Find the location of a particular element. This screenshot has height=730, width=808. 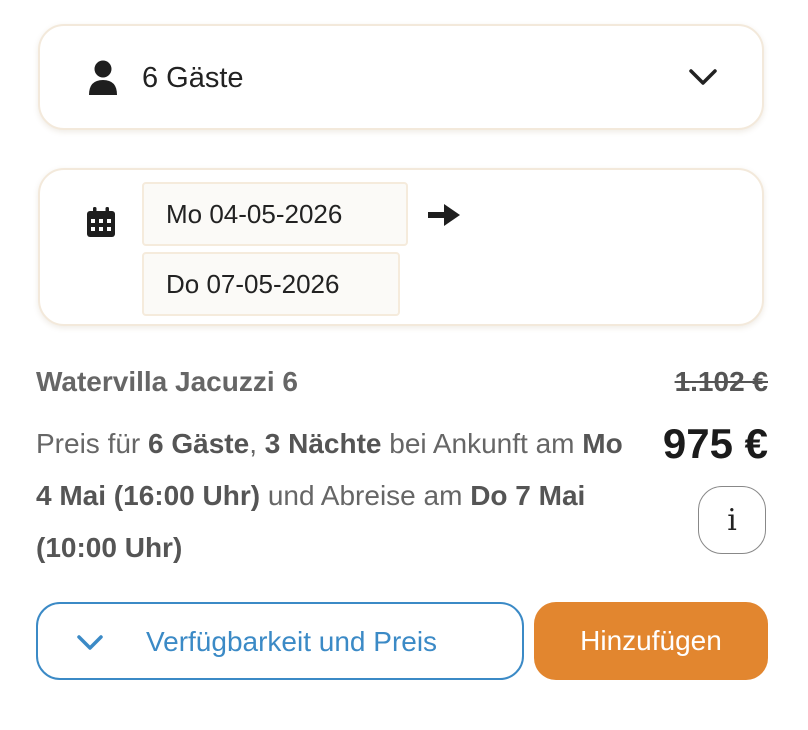

availability-price-button: Verfügbarkeit und Preis is located at coordinates (280, 641).